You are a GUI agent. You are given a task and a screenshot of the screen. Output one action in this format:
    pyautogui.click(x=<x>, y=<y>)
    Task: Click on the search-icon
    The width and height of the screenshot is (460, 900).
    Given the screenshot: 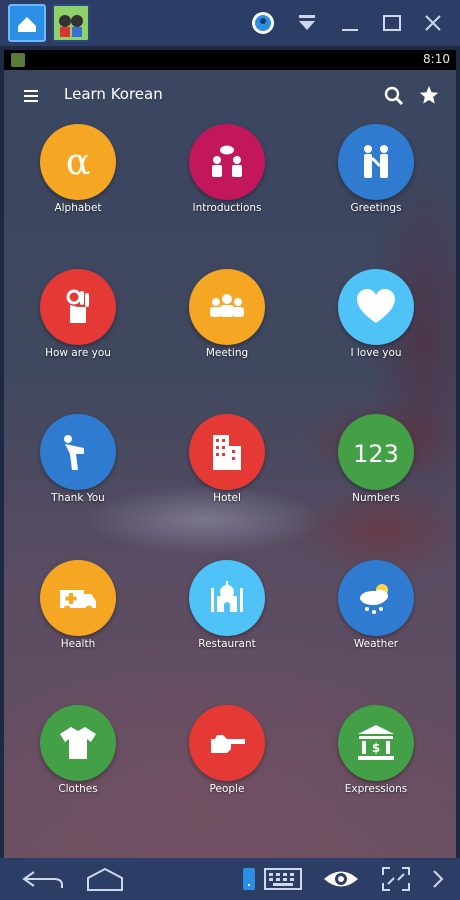 What is the action you would take?
    pyautogui.click(x=394, y=96)
    